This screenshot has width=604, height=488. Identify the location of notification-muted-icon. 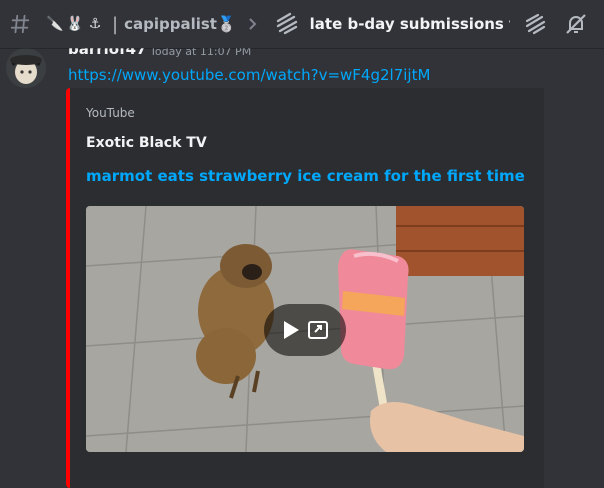
(576, 24).